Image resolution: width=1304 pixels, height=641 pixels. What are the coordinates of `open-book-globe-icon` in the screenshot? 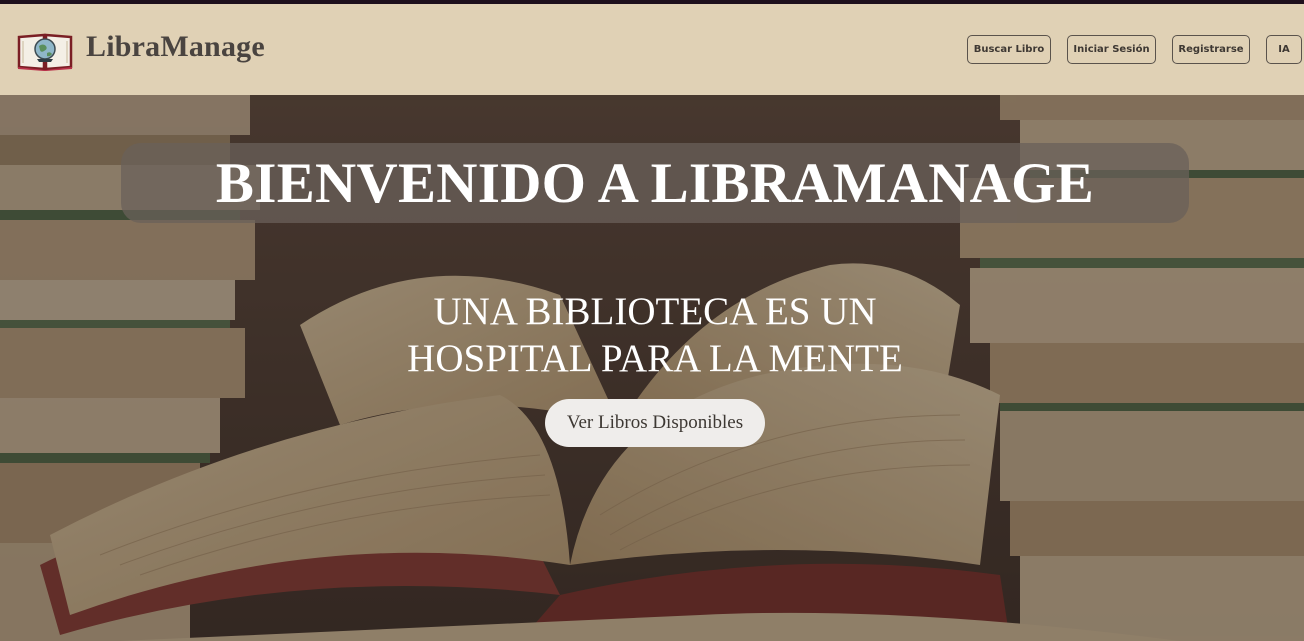 It's located at (45, 50).